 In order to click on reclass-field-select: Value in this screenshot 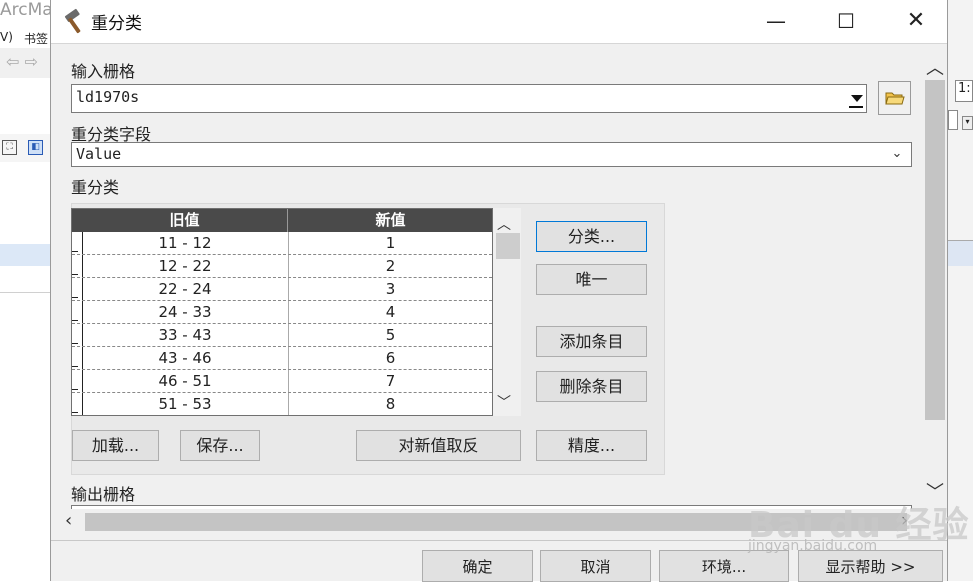, I will do `click(491, 154)`.